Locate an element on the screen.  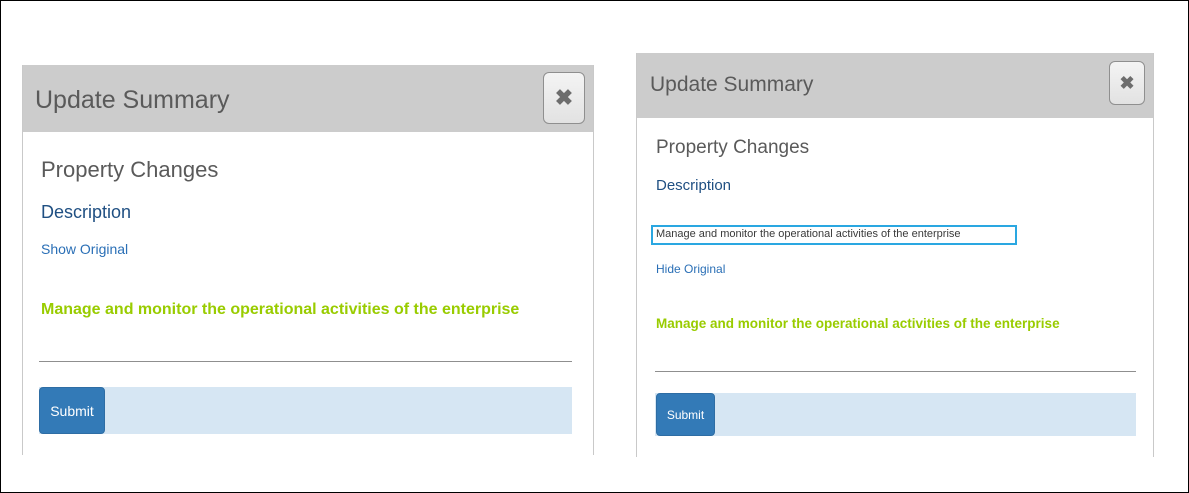
show-original-link: Show Original is located at coordinates (84, 249).